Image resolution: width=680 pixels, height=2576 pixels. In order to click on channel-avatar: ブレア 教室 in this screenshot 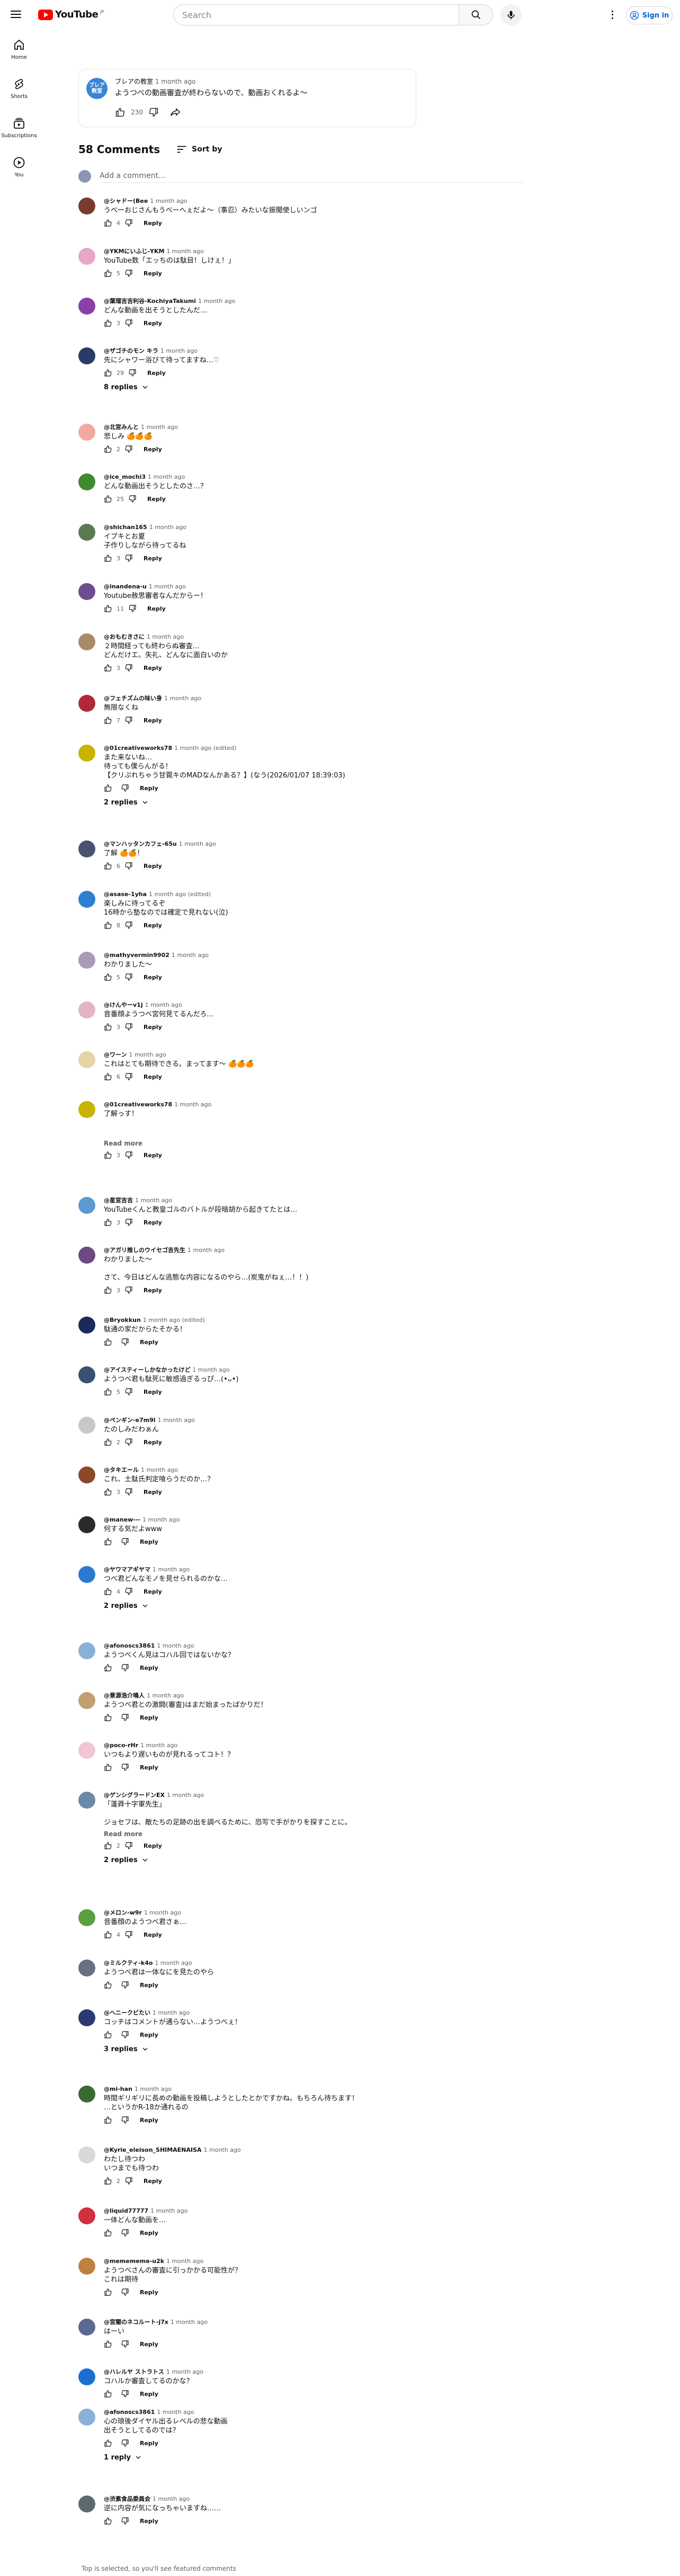, I will do `click(97, 88)`.